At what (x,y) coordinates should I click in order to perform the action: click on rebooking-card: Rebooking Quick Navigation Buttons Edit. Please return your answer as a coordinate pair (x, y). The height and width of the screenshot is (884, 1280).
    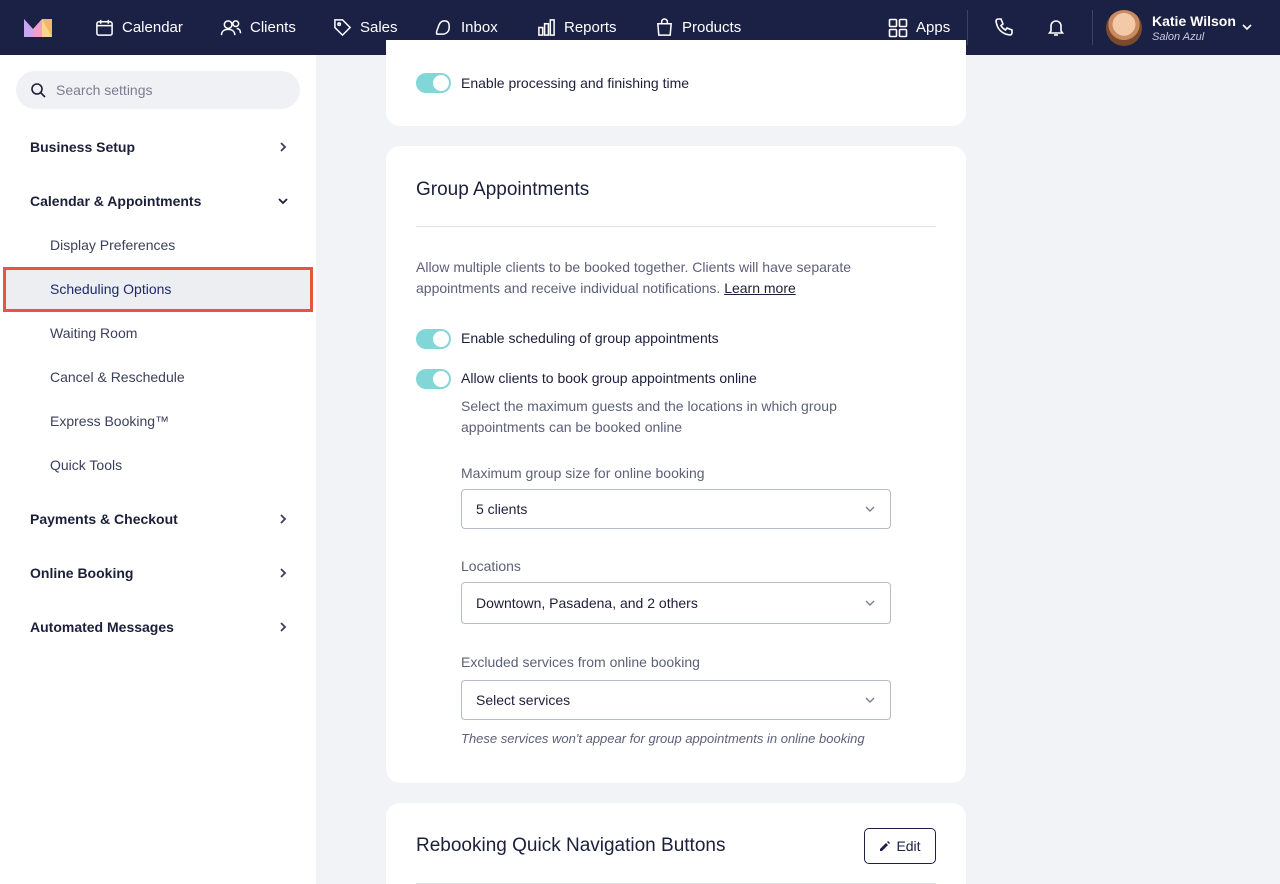
    Looking at the image, I should click on (676, 843).